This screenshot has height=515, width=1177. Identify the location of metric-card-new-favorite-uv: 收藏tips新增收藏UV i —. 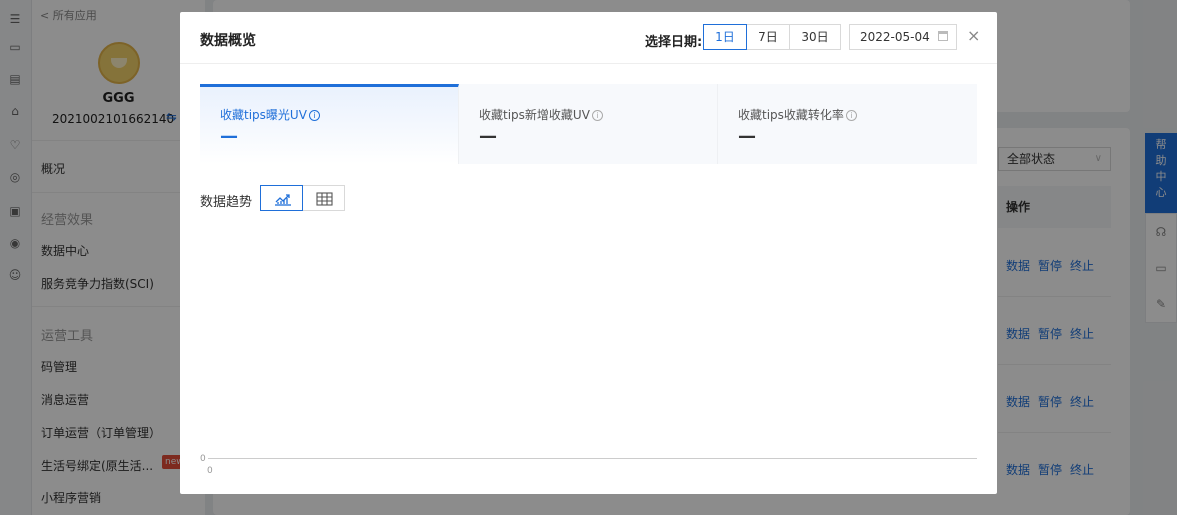
(588, 124).